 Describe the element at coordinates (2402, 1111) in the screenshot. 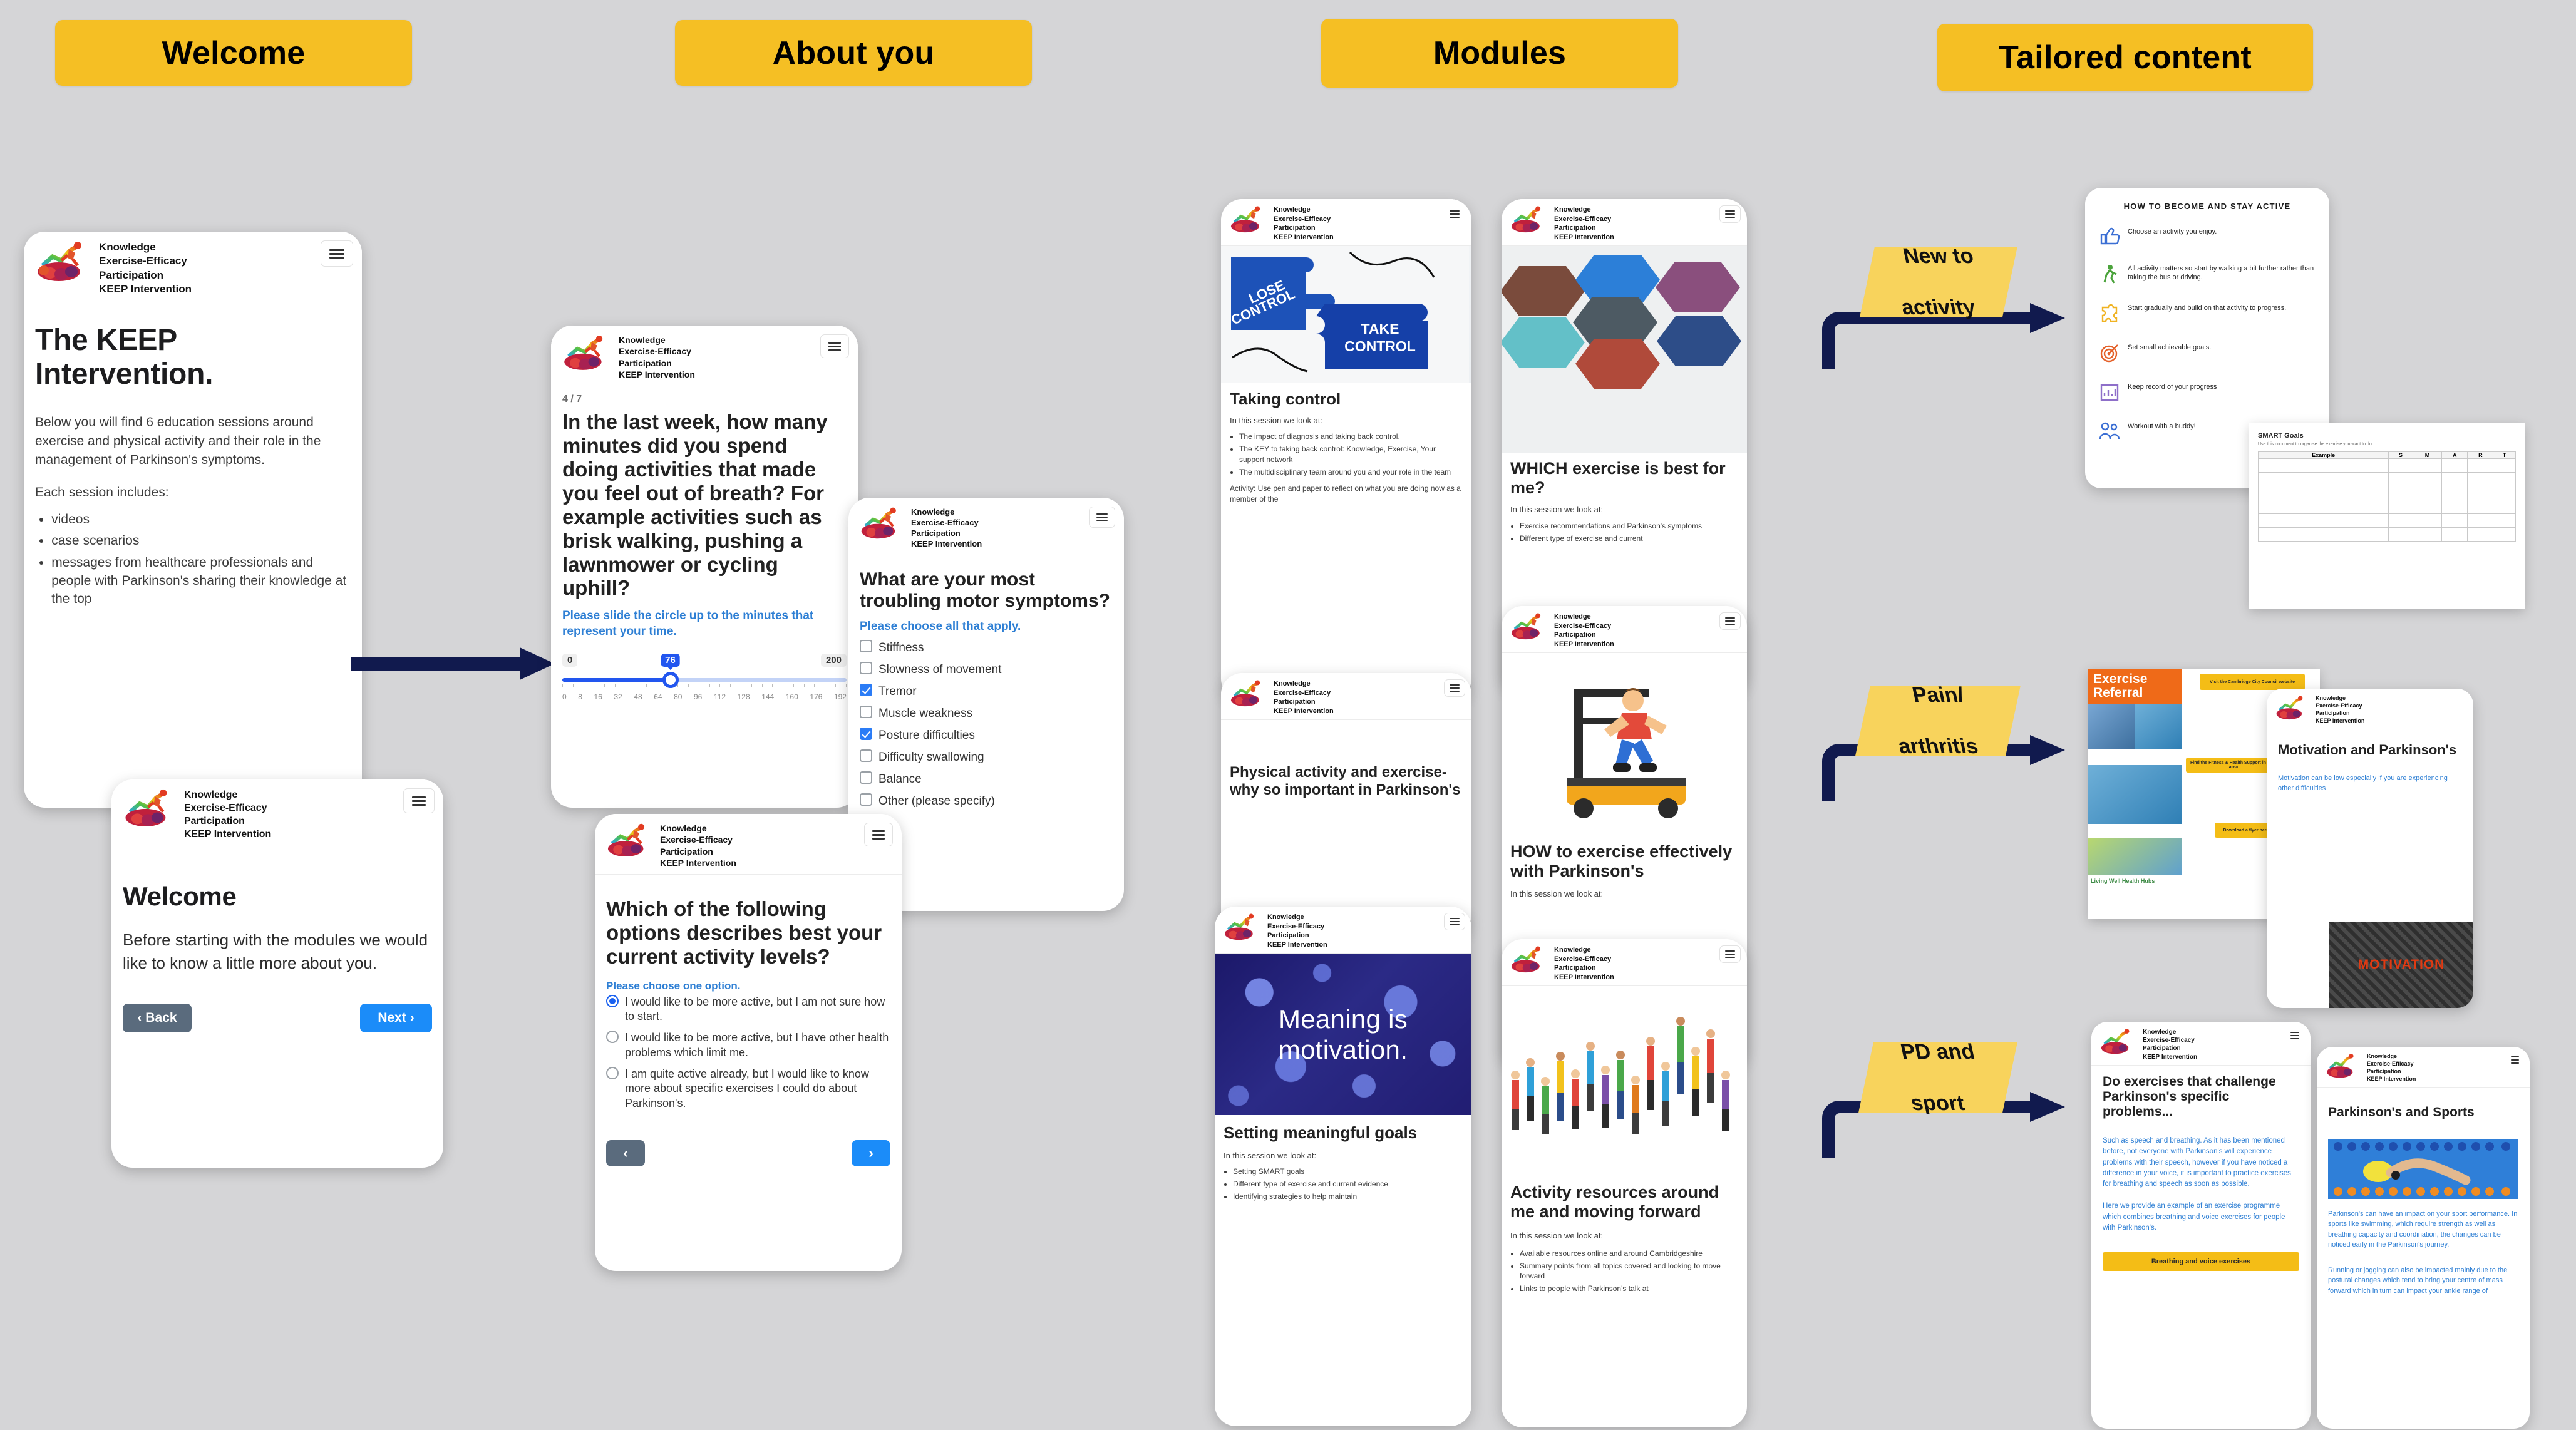

I see `page-title: Parkinson's and Sports` at that location.